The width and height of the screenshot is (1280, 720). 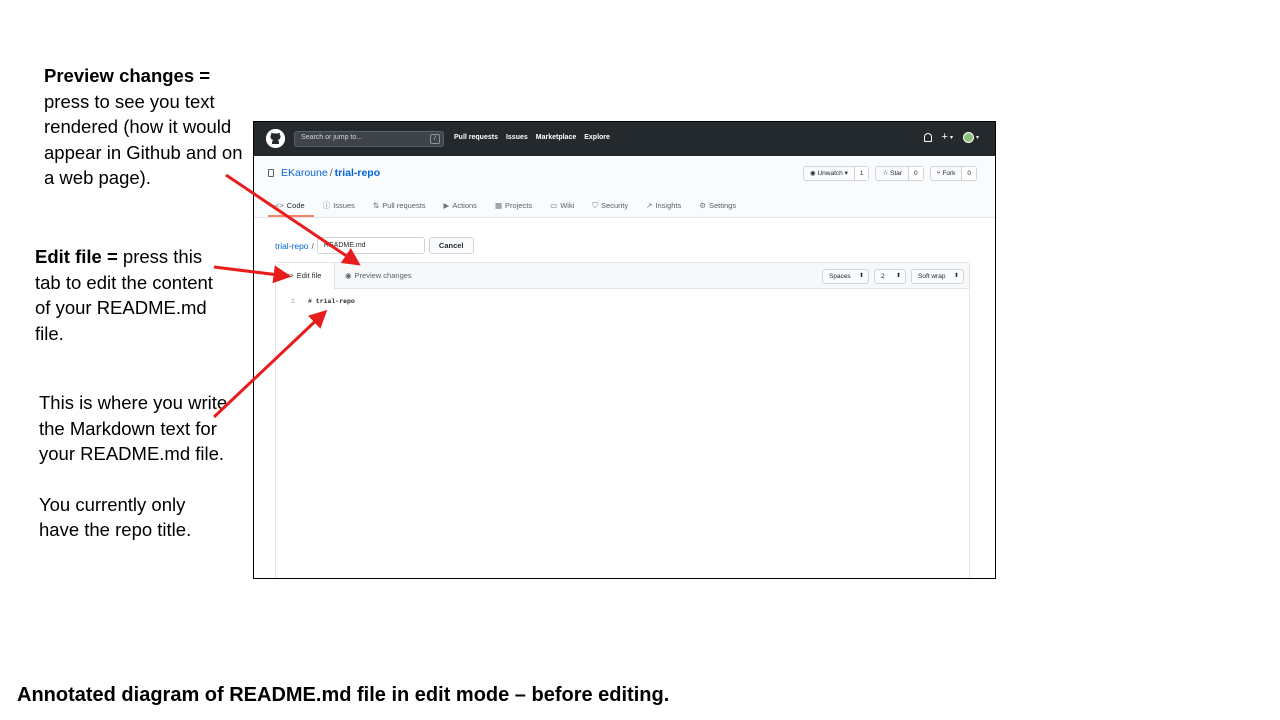 I want to click on indent-mode-value: Spaces, so click(x=840, y=276).